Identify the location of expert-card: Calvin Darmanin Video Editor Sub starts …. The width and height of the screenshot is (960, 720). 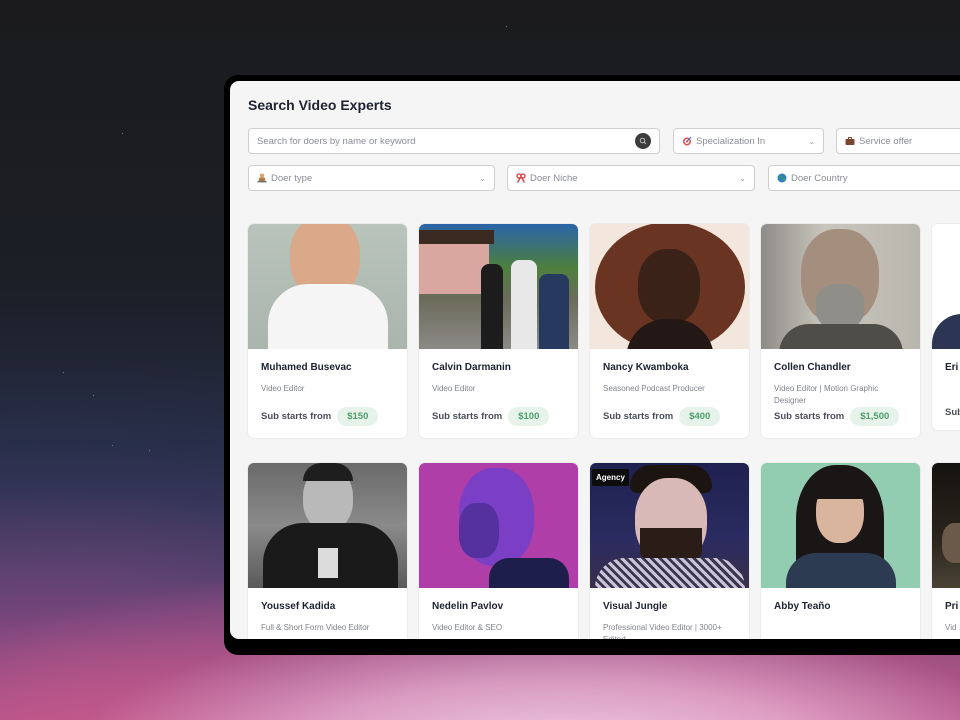
(498, 331).